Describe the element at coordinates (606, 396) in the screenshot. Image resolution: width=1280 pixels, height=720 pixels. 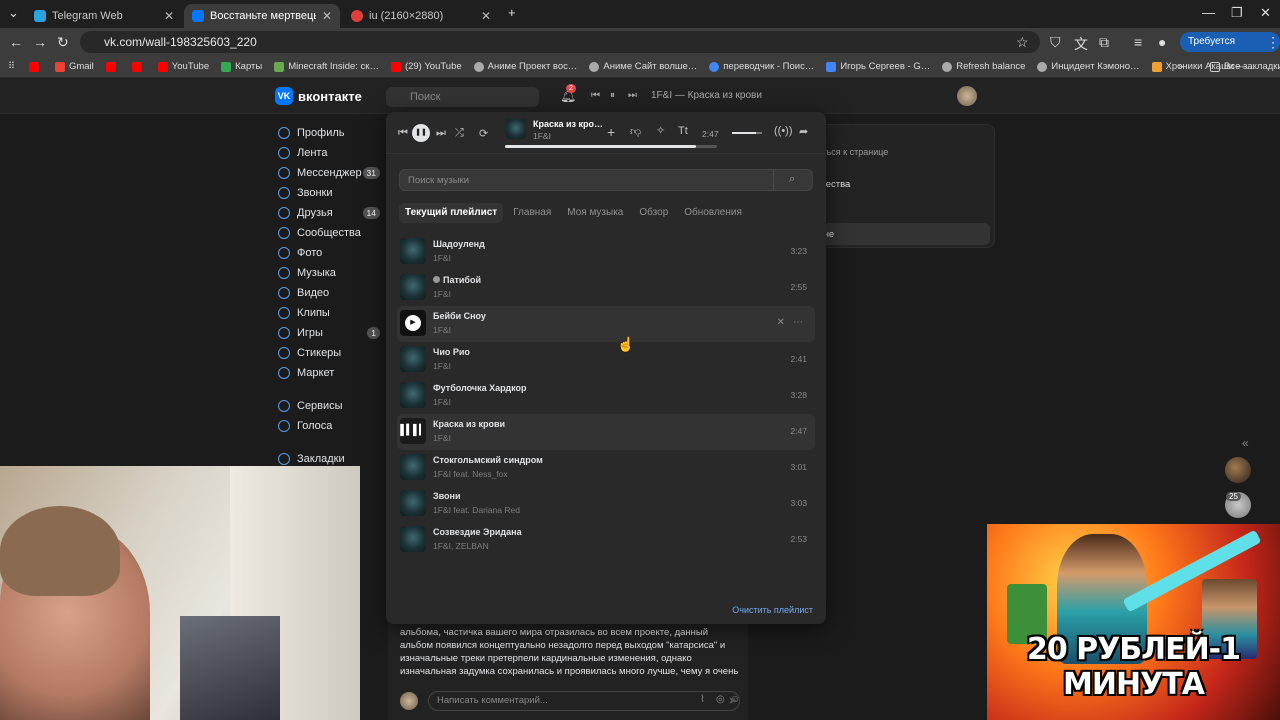
I see `track-row: Футболочка Хардкор 1F&I 3:28` at that location.